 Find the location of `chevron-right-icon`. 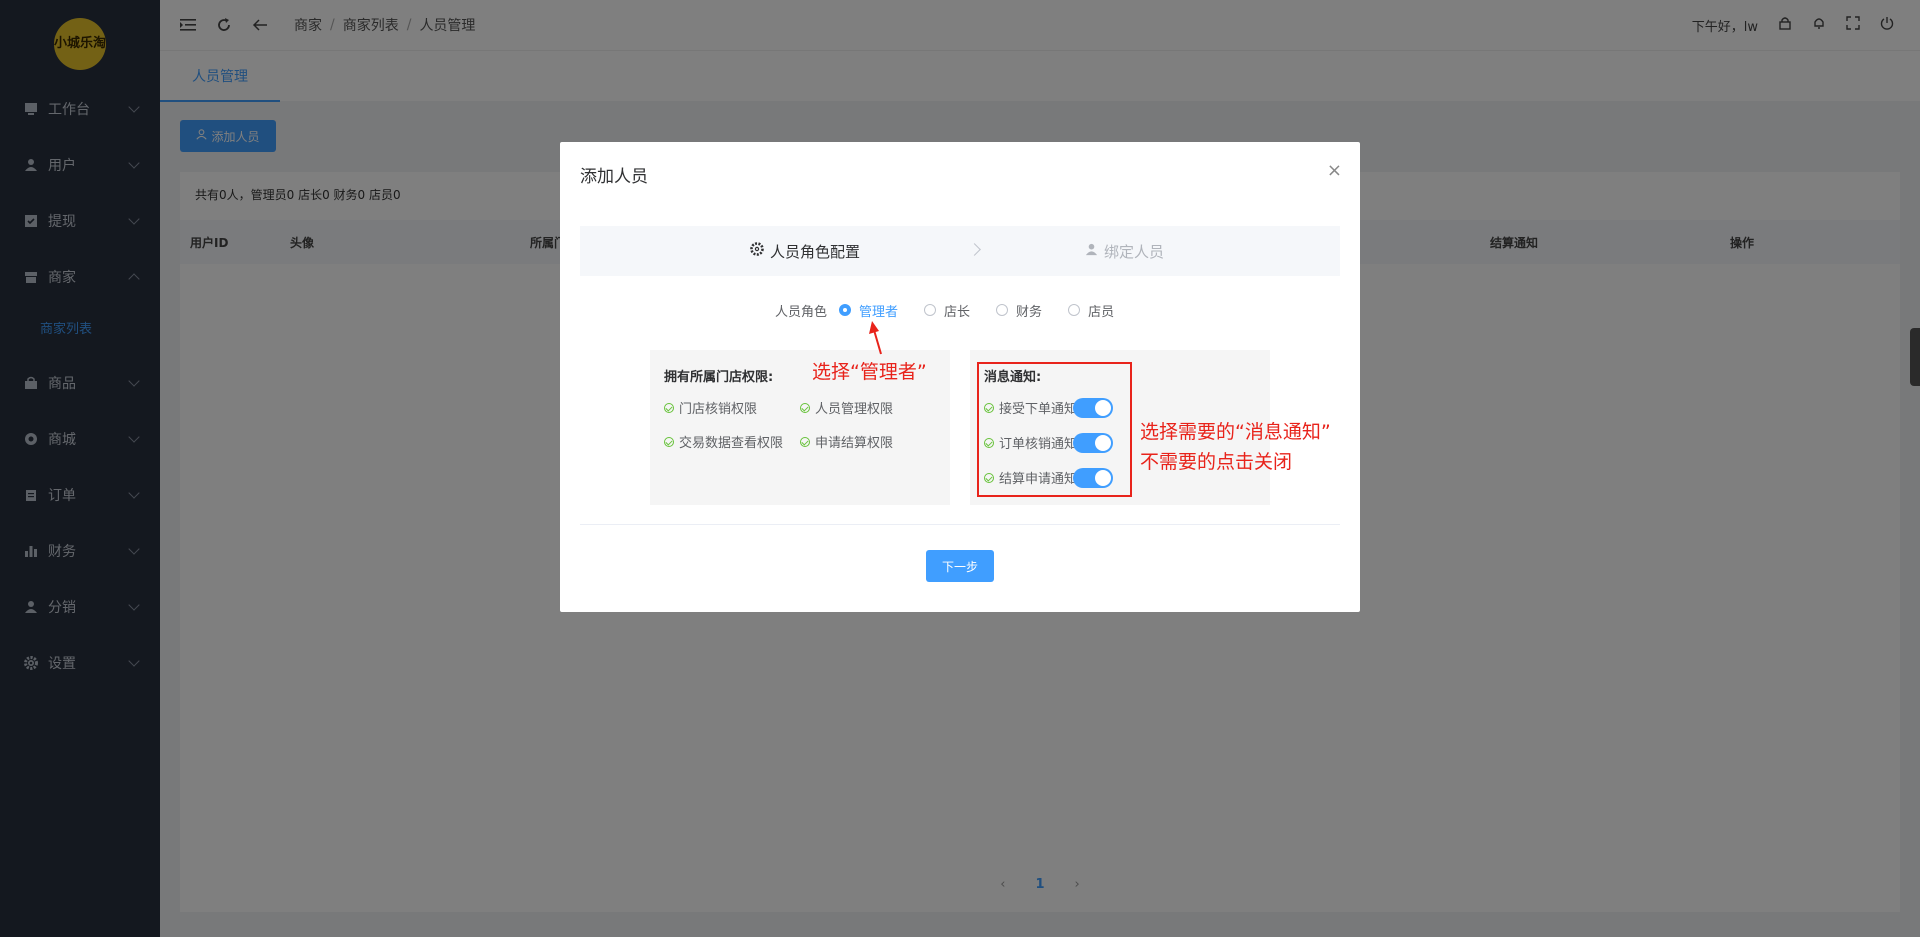

chevron-right-icon is located at coordinates (974, 249).